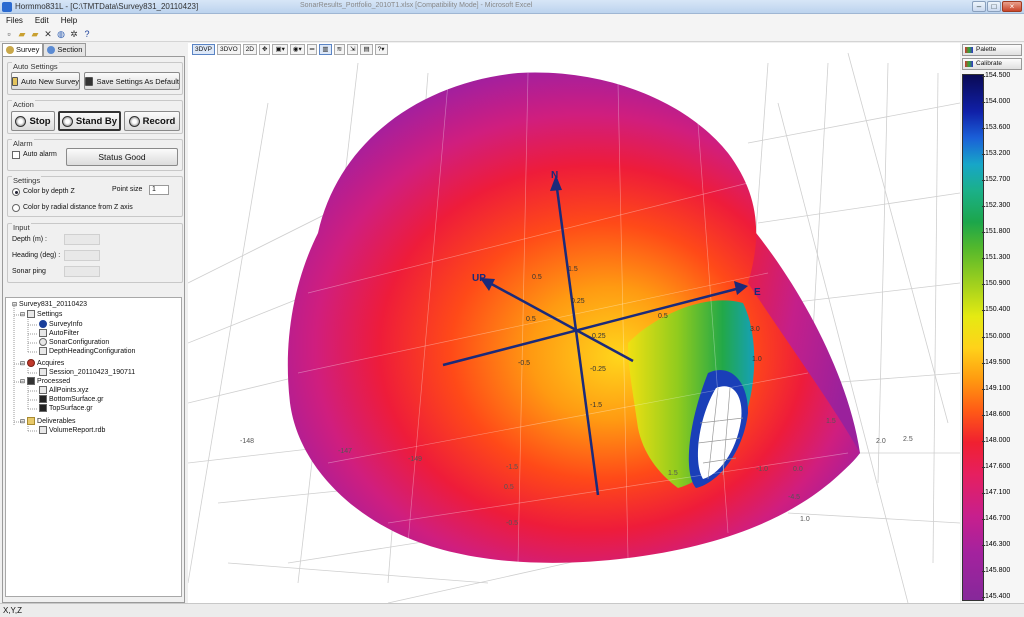 This screenshot has height=617, width=1024. I want to click on minimize-button: –, so click(979, 6).